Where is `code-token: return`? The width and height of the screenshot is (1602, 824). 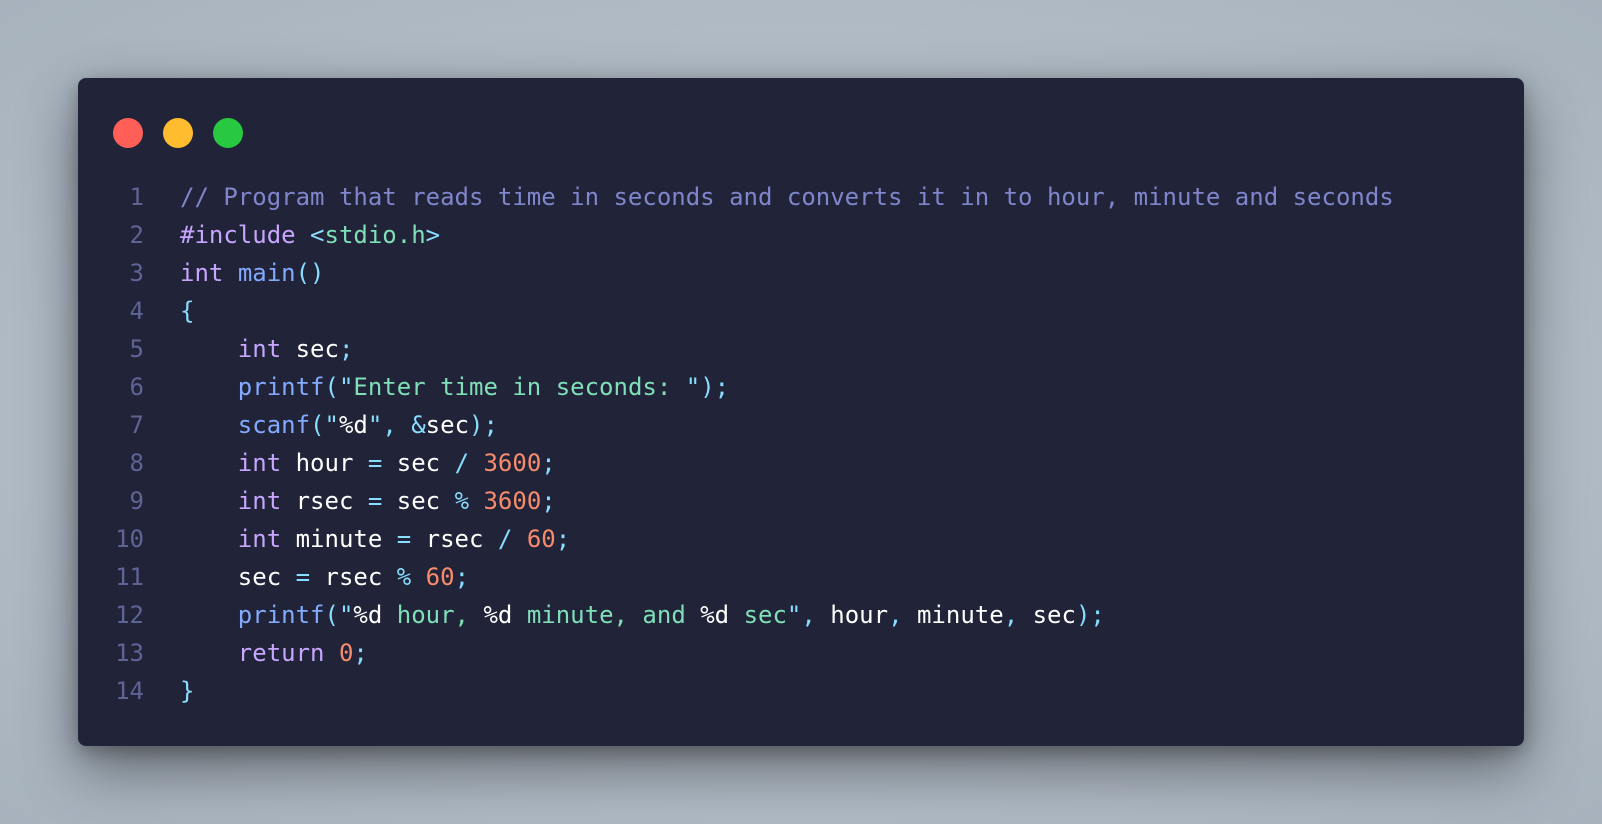
code-token: return is located at coordinates (281, 653).